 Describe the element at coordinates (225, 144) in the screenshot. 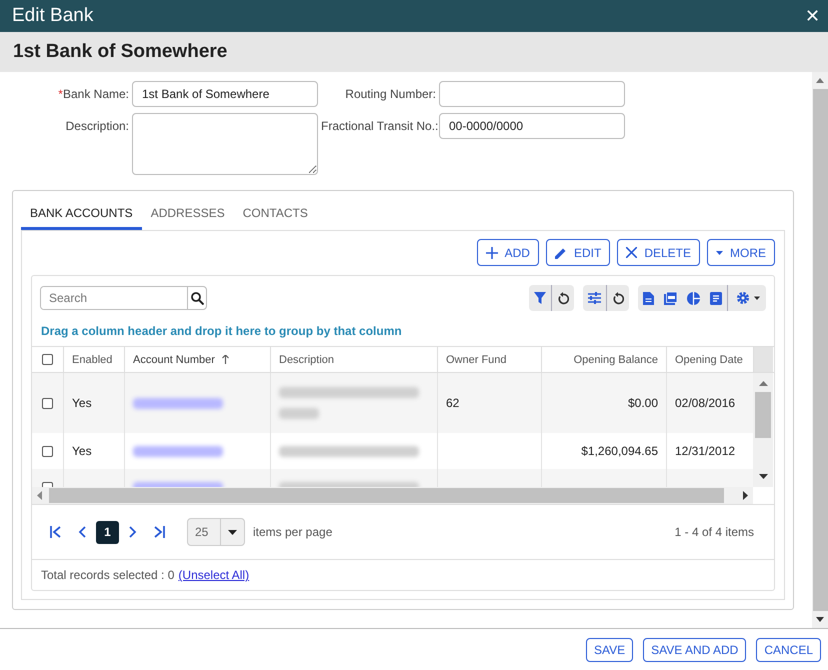

I see `description-field` at that location.